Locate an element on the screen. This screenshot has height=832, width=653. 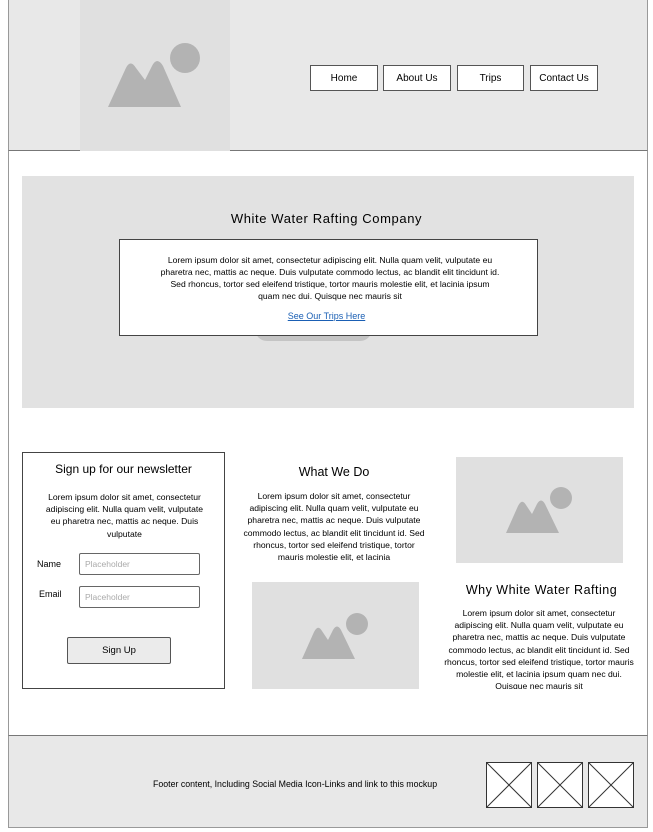
nav-contact-button: Contact Us is located at coordinates (564, 78).